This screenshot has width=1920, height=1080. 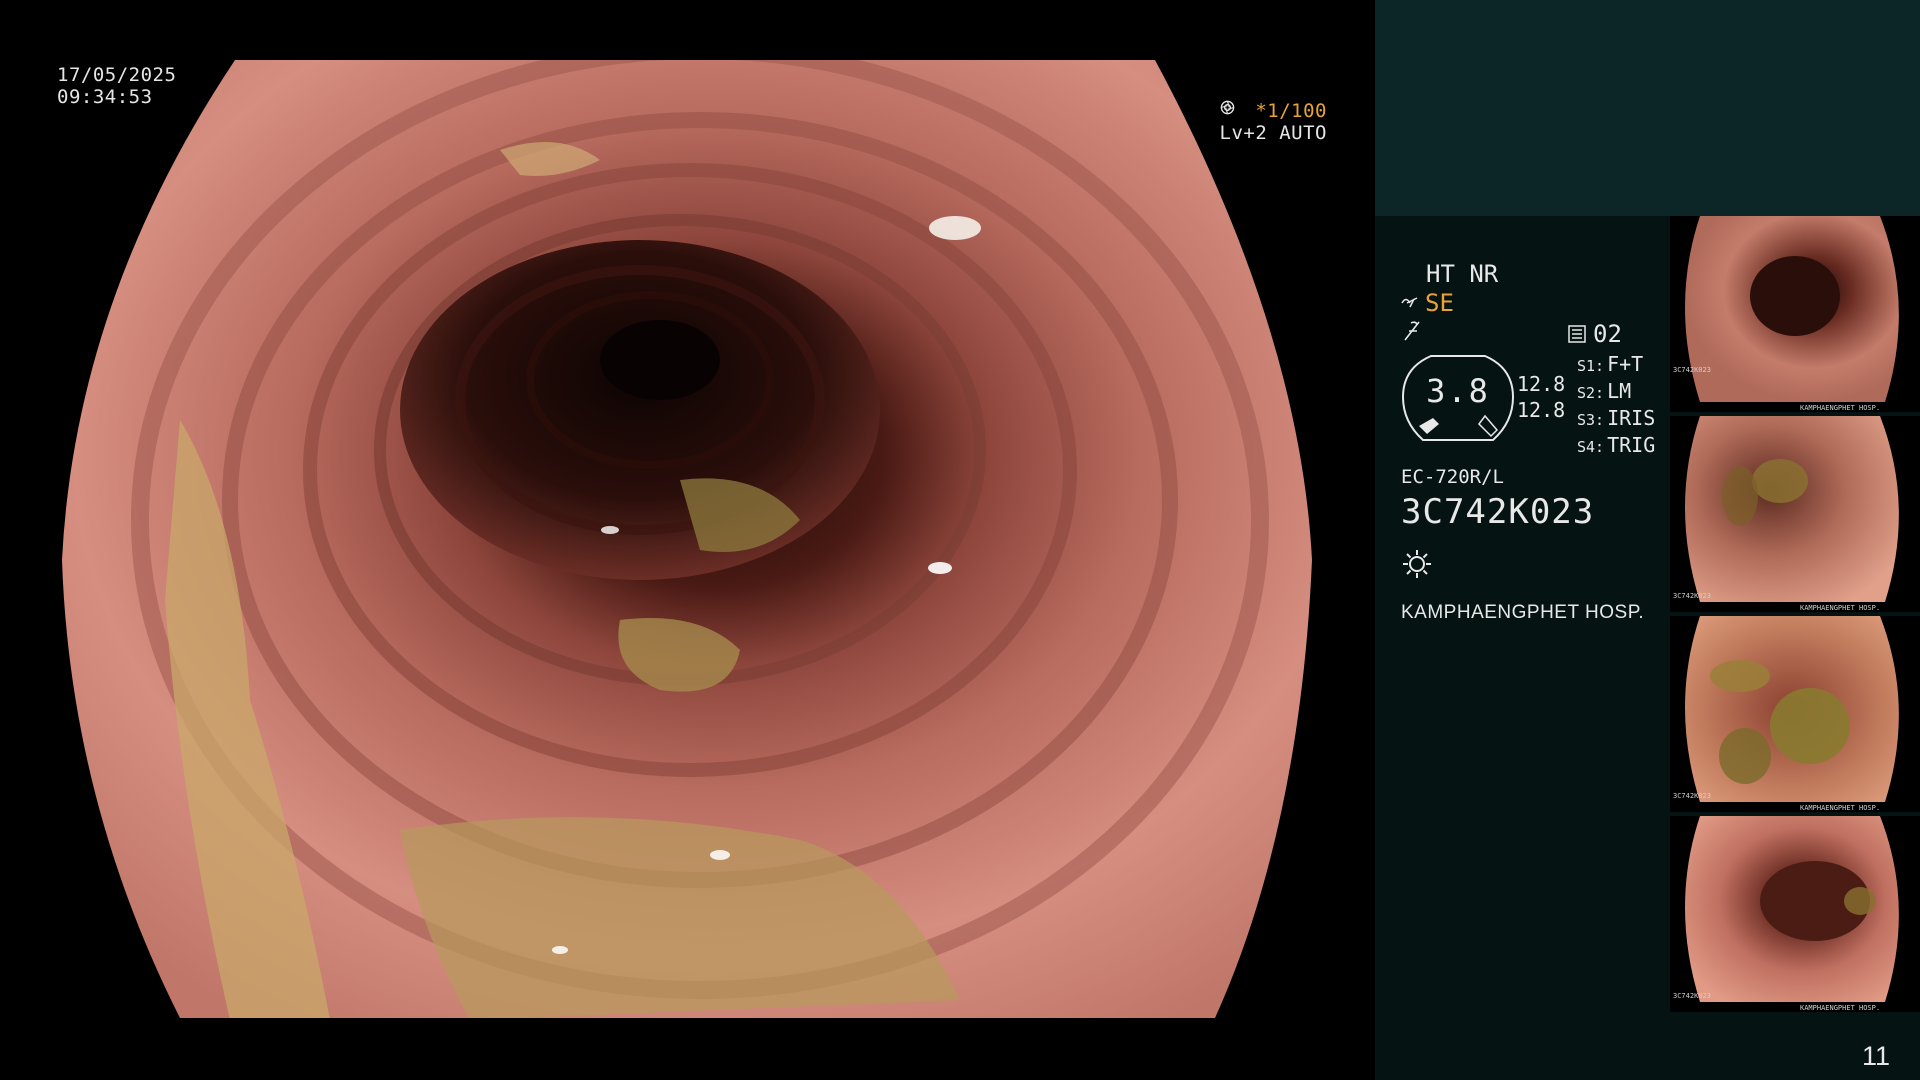 What do you see at coordinates (1541, 410) in the screenshot?
I see `reading-2: 12.8` at bounding box center [1541, 410].